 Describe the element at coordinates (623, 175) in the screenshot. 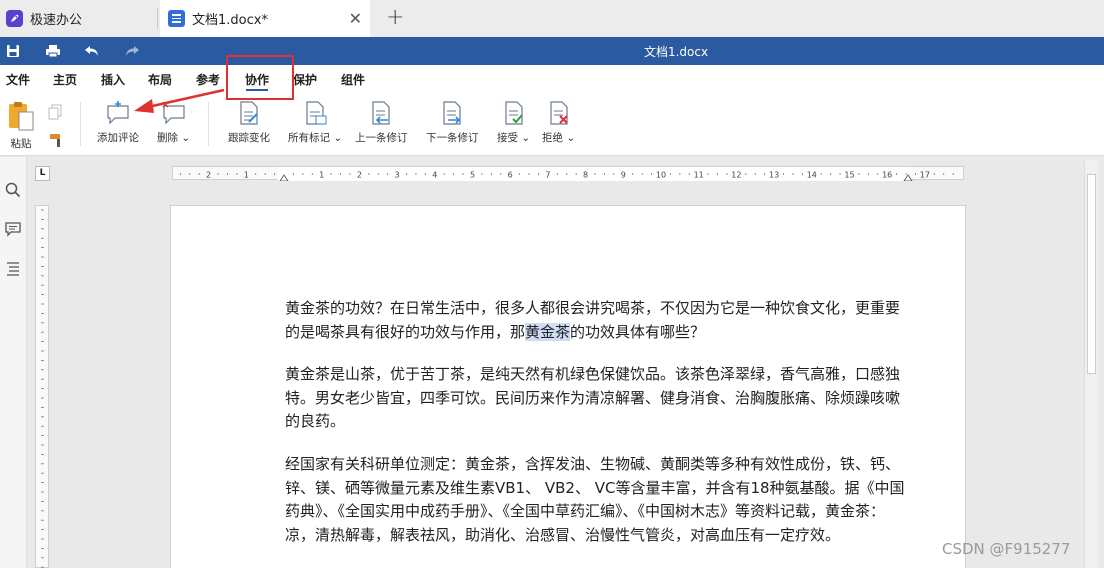

I see `ruler-number: 9` at that location.